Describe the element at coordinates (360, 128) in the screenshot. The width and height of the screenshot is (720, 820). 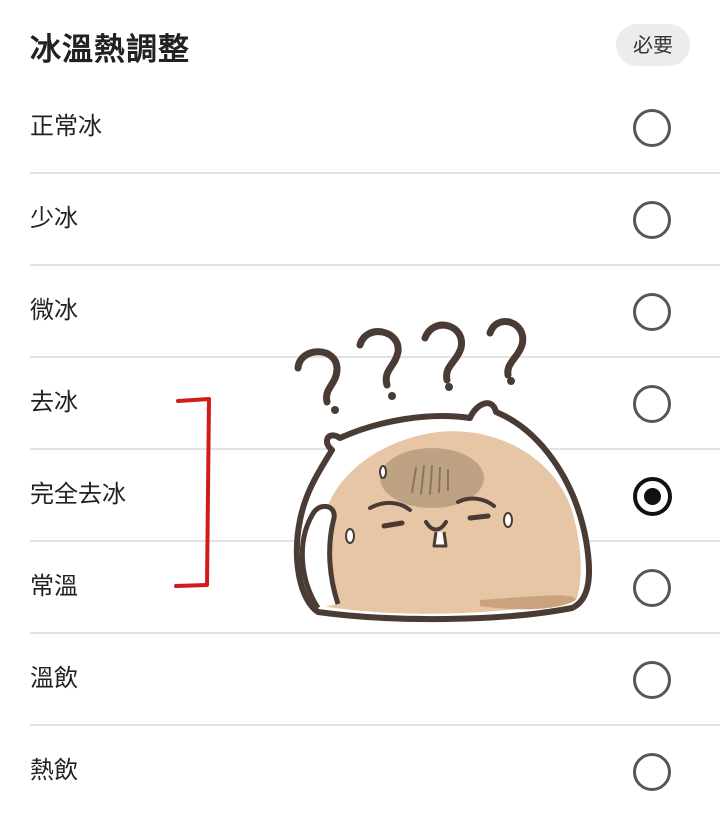
I see `option-row: 正常冰` at that location.